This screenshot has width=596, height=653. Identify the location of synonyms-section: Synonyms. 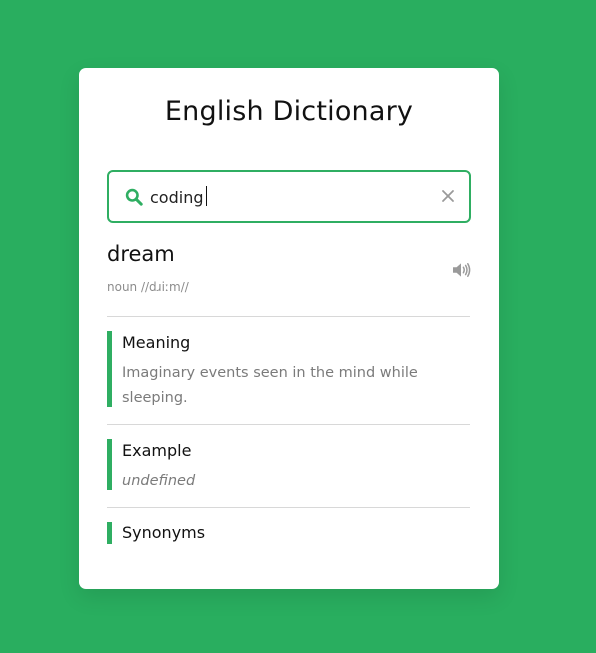
(288, 533).